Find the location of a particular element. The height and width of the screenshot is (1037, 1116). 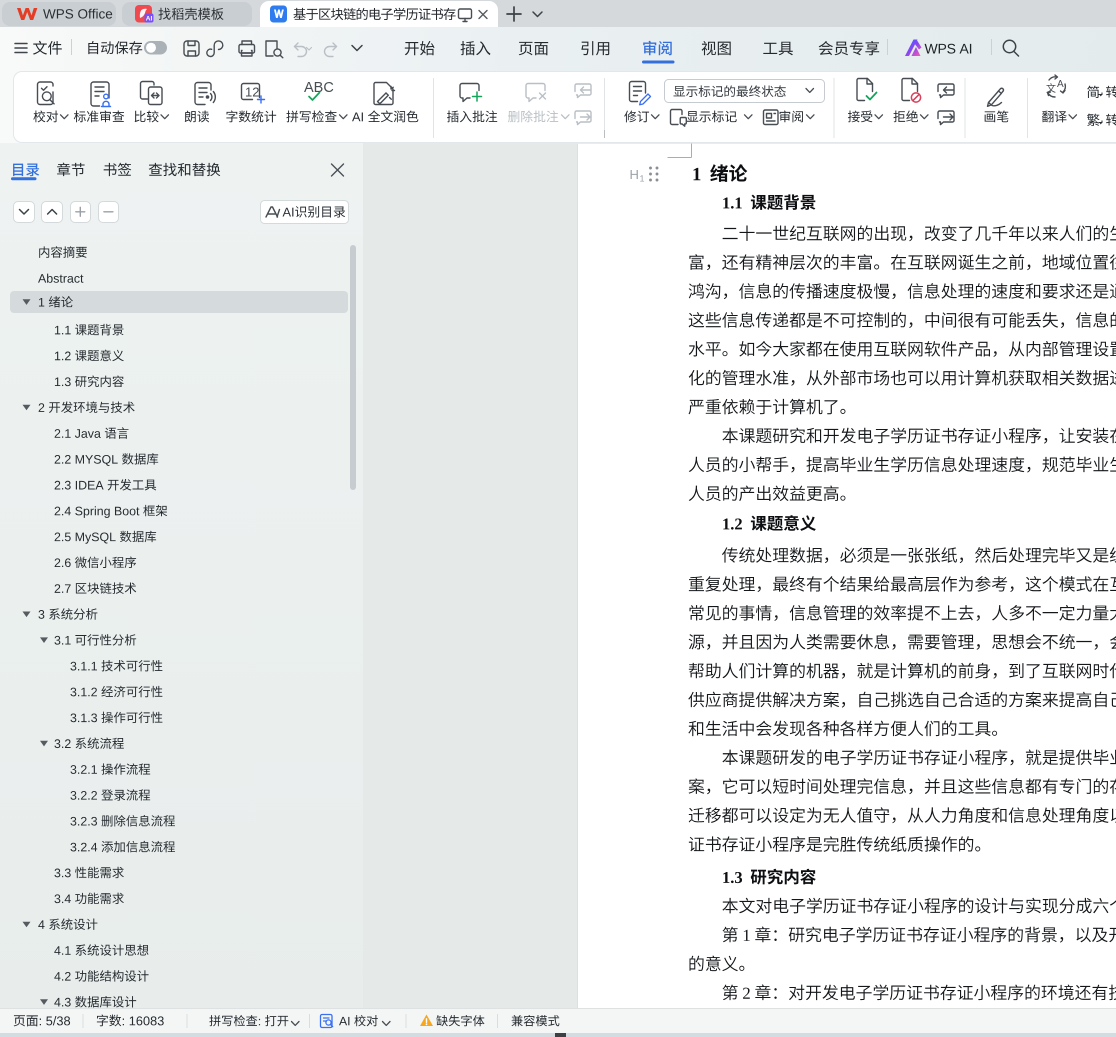

svg-text: AI is located at coordinates (149, 19).